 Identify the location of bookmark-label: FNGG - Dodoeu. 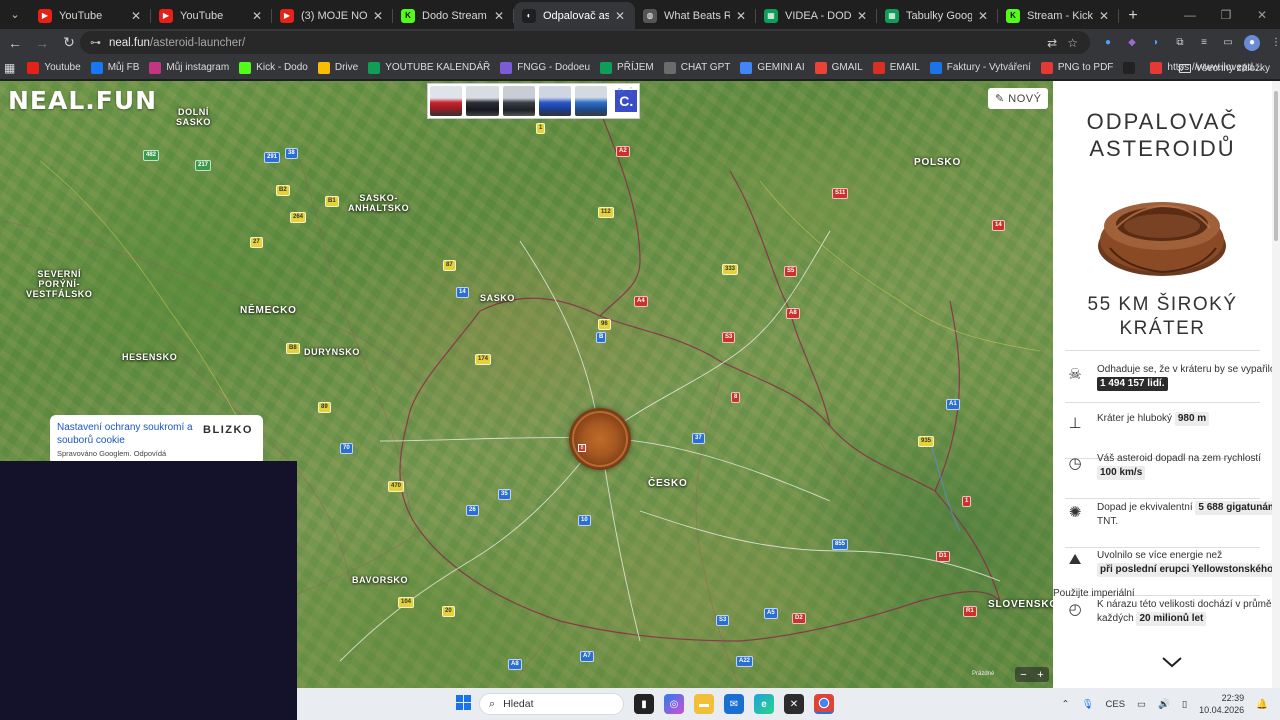
(554, 67).